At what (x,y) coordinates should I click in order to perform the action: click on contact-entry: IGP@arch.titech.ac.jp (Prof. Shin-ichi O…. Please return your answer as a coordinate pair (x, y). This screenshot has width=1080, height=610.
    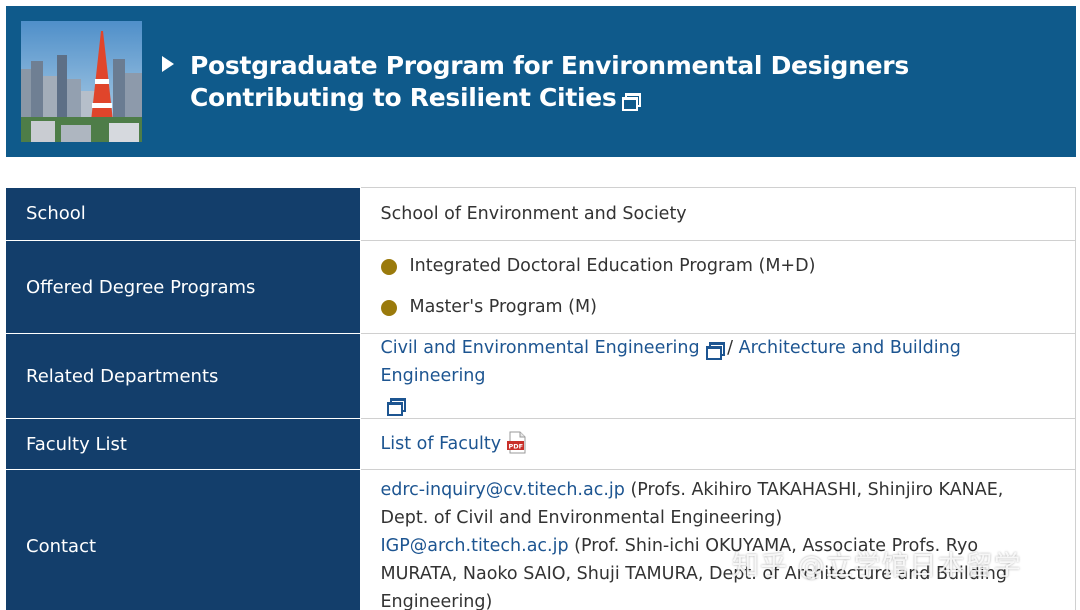
    Looking at the image, I should click on (718, 571).